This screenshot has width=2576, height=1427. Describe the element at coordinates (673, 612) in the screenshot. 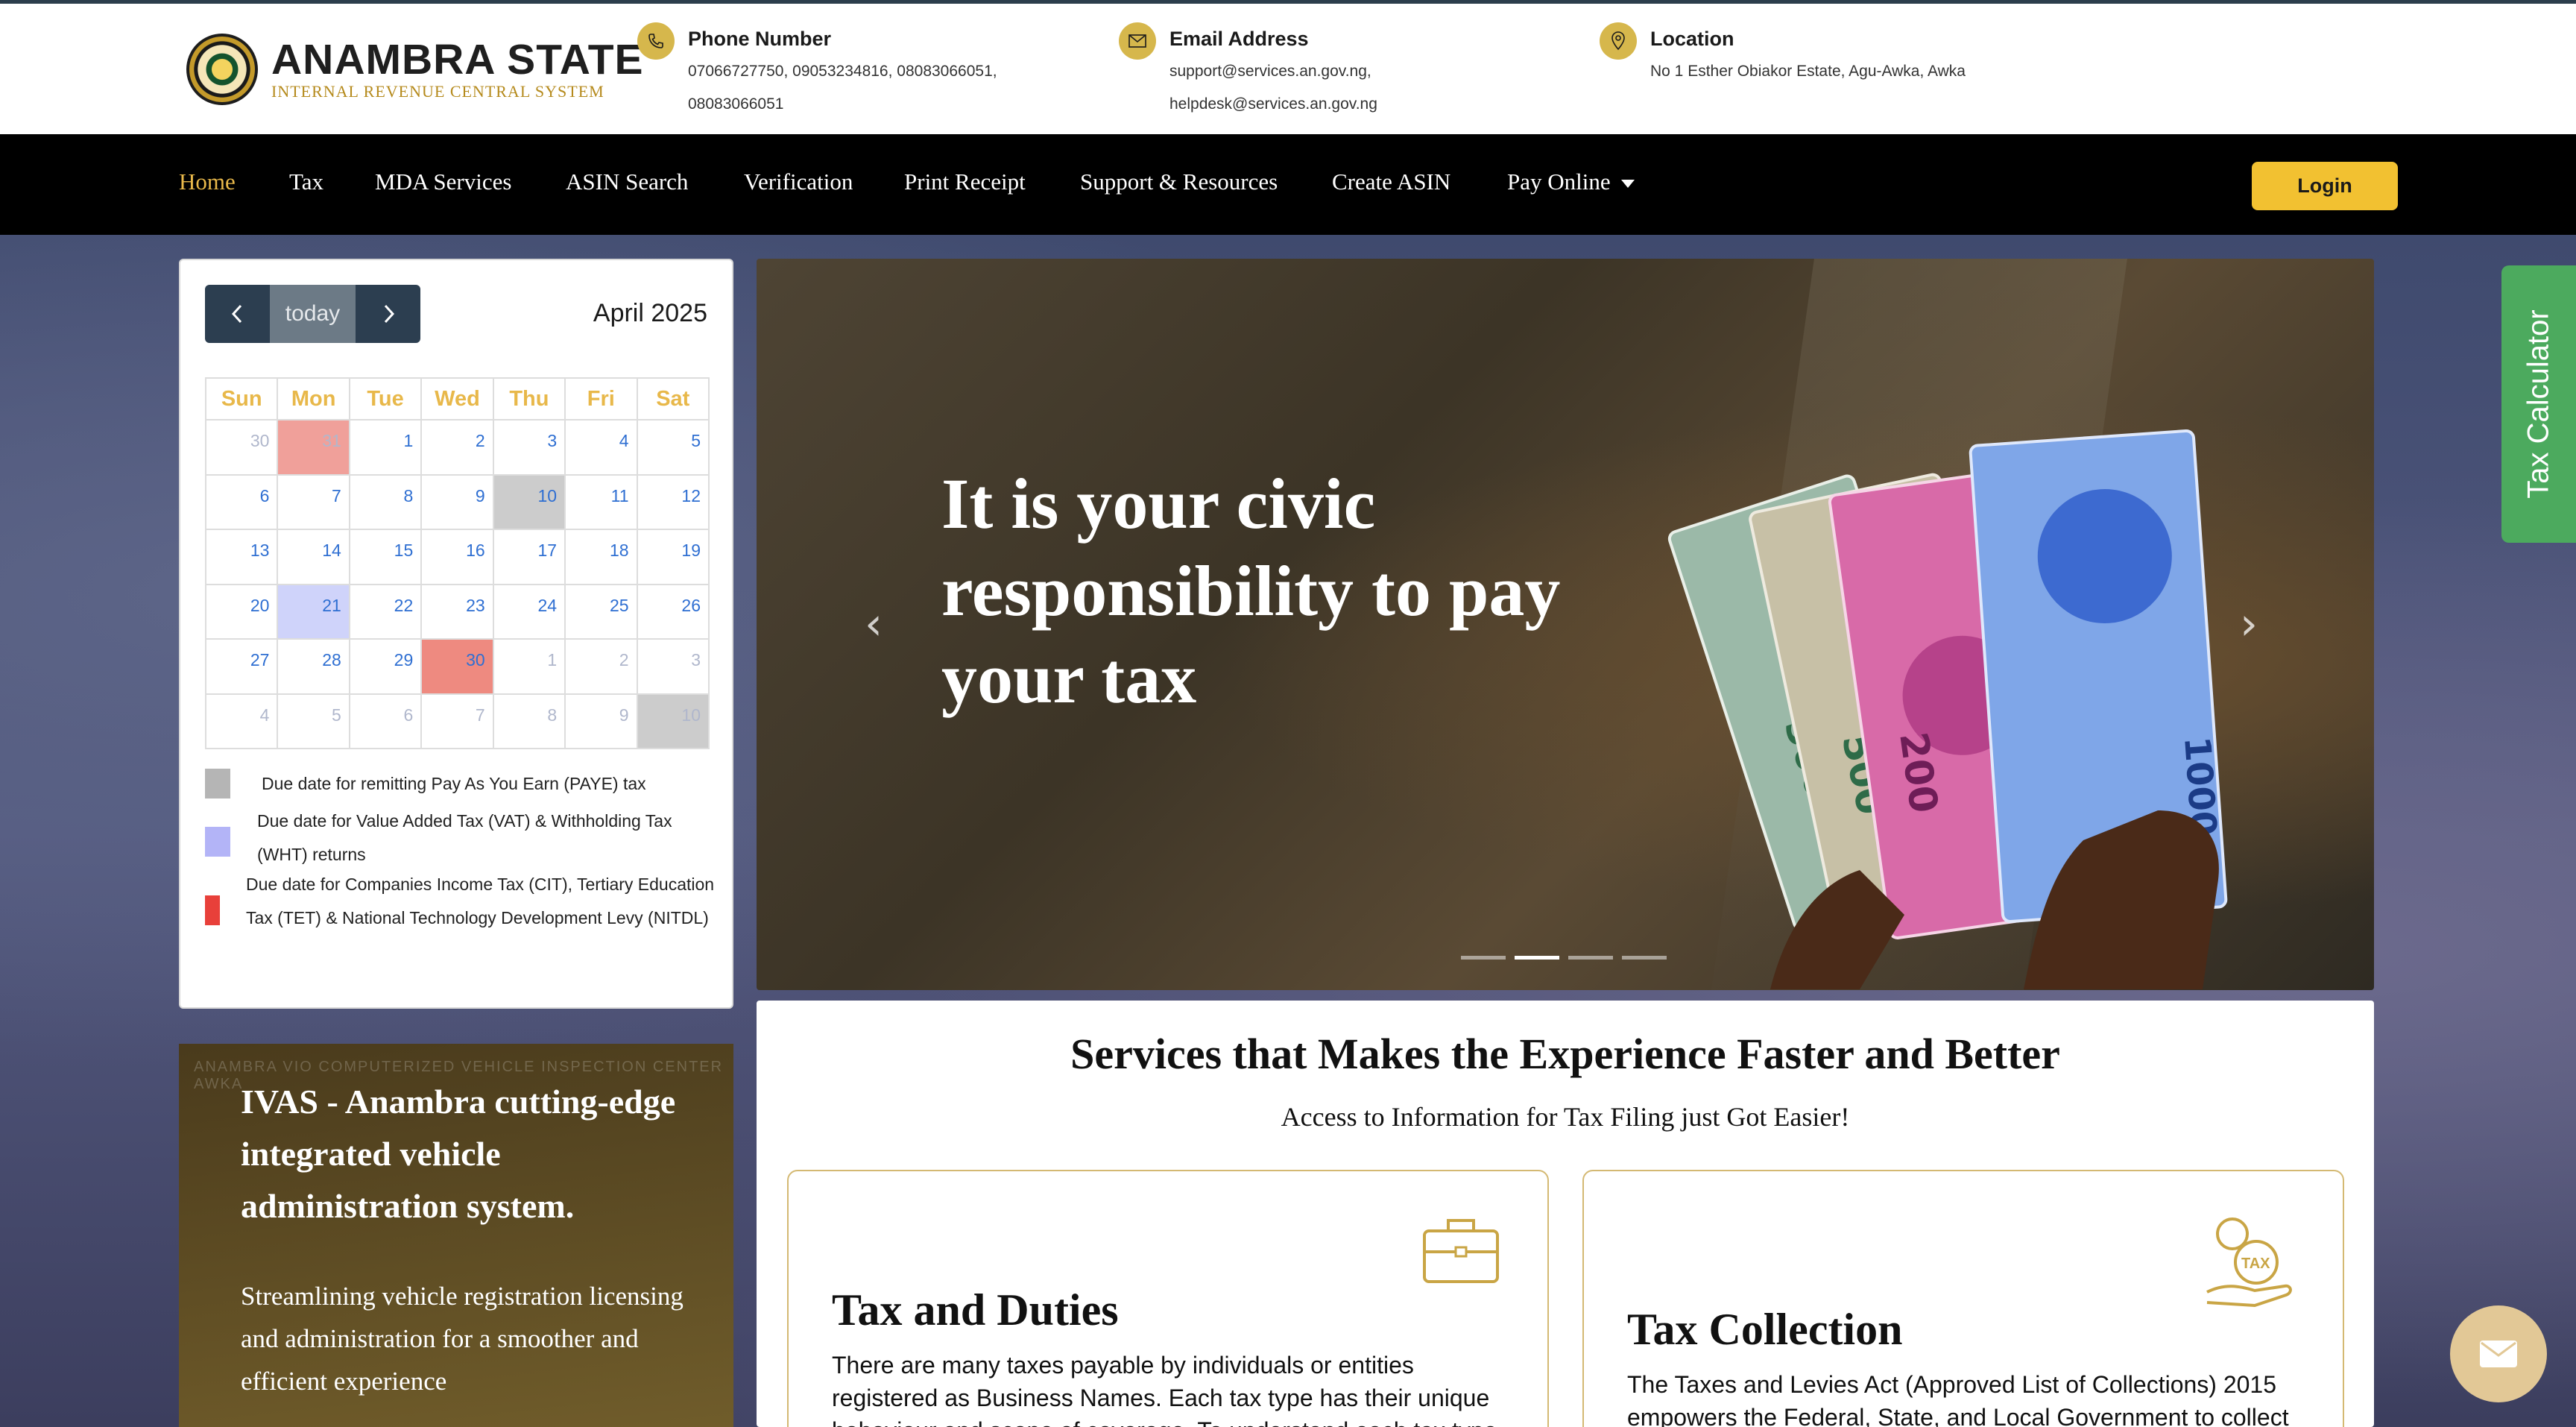

I see `calendar-day: 26` at that location.